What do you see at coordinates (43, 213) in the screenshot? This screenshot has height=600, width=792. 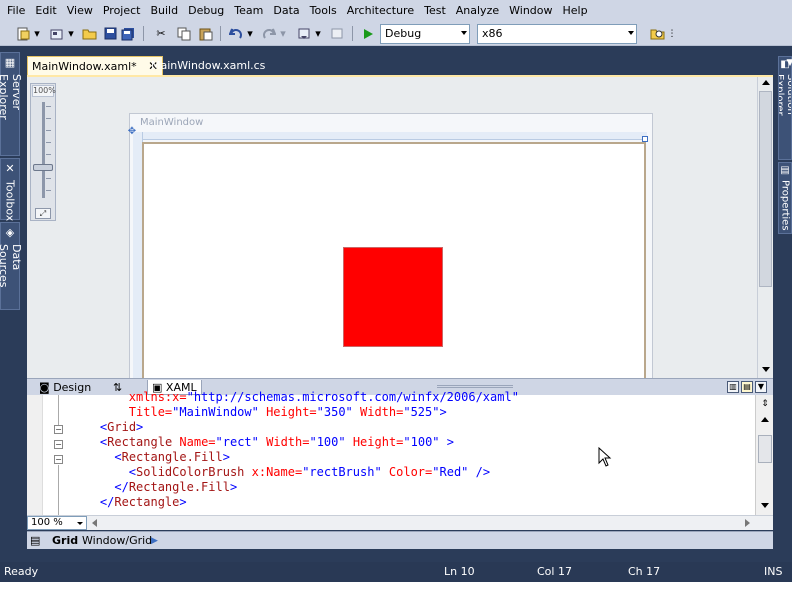 I see `zoom-to-fit-icon: ⤢` at bounding box center [43, 213].